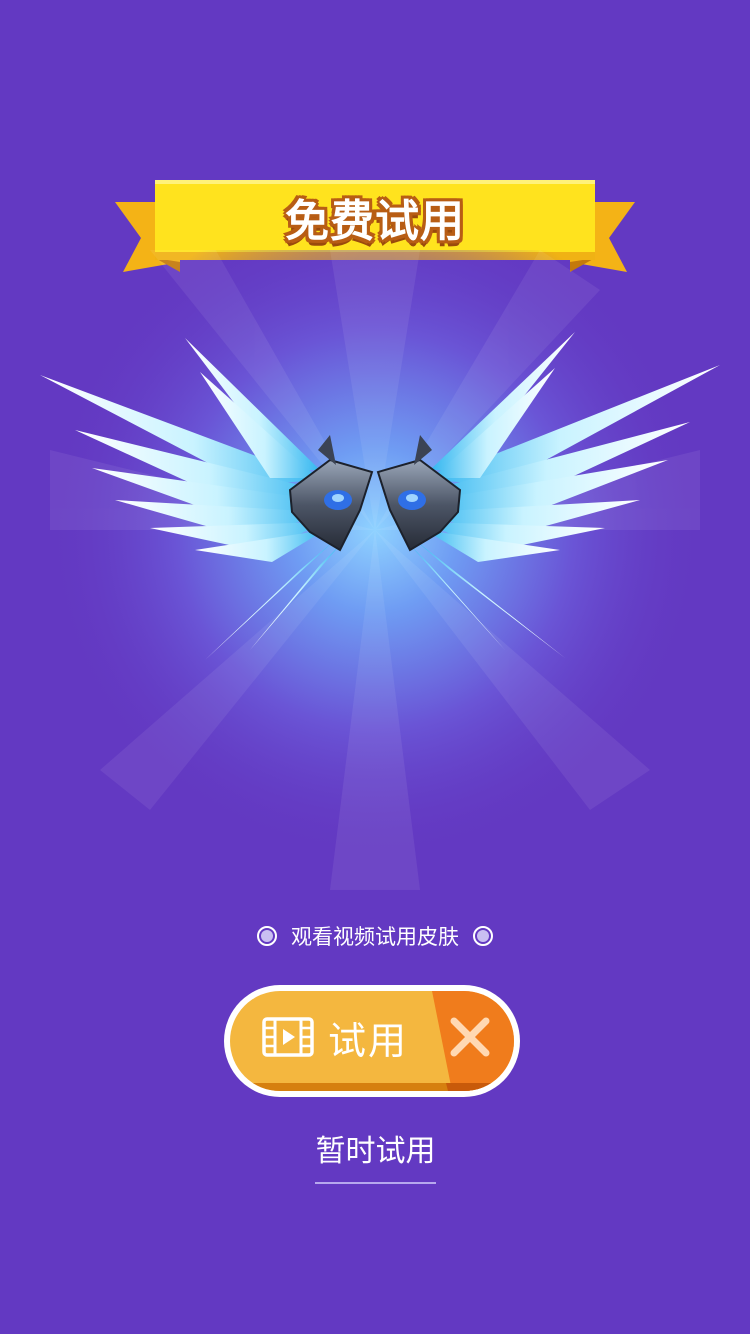 The height and width of the screenshot is (1334, 750). I want to click on trial-button-frame: 试用, so click(372, 1041).